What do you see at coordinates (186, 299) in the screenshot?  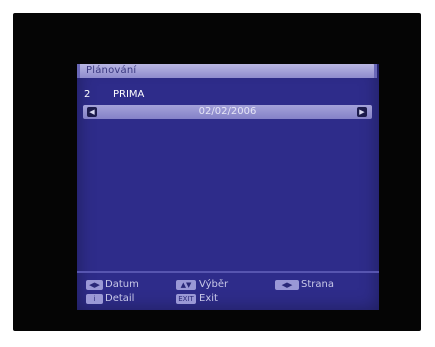 I see `exit-key-icon: EXIT` at bounding box center [186, 299].